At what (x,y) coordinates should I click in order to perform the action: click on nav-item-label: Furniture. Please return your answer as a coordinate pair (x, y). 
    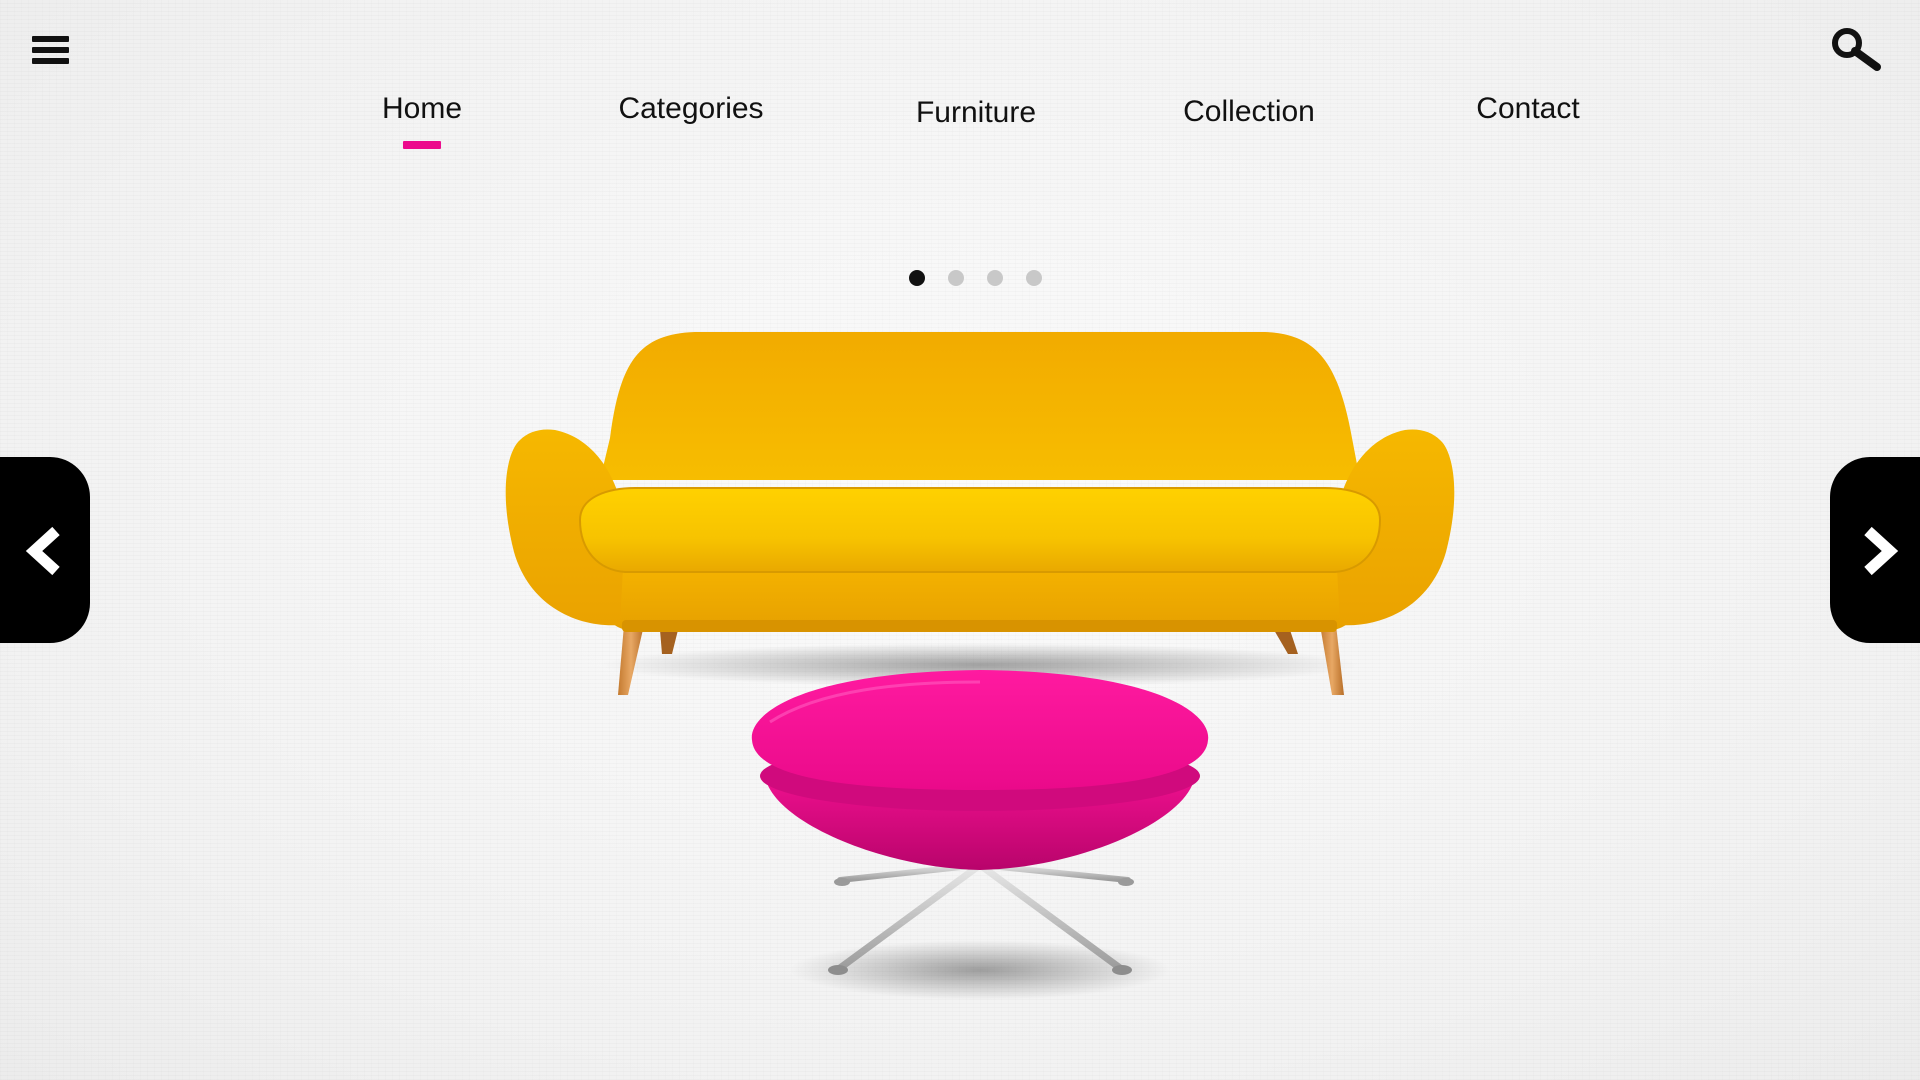
    Looking at the image, I should click on (976, 112).